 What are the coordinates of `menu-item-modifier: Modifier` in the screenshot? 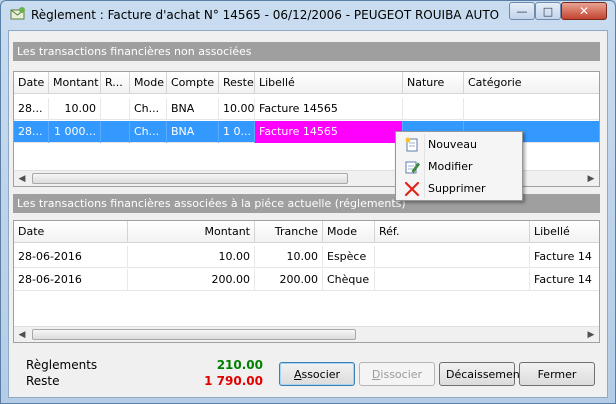 It's located at (459, 167).